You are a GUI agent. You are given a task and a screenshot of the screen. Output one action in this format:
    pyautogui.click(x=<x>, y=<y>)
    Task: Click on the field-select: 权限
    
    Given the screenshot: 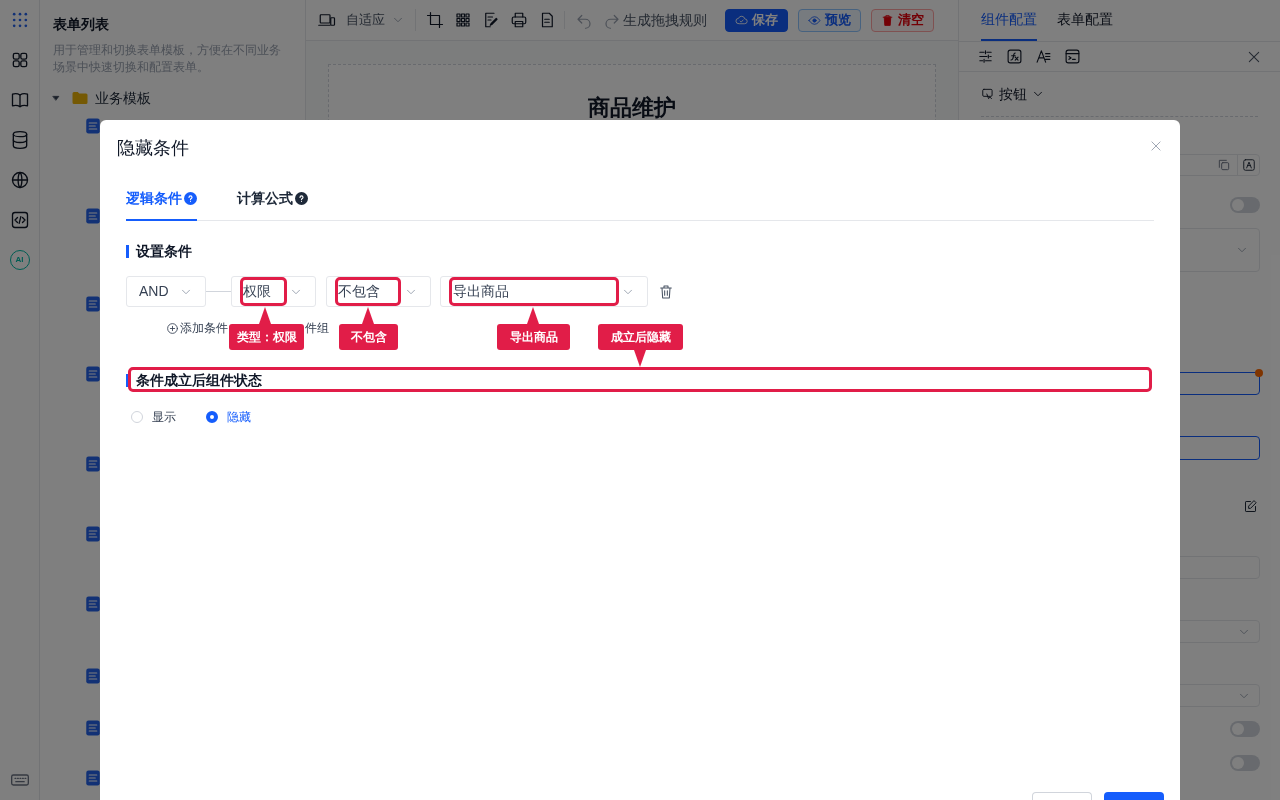 What is the action you would take?
    pyautogui.click(x=273, y=291)
    